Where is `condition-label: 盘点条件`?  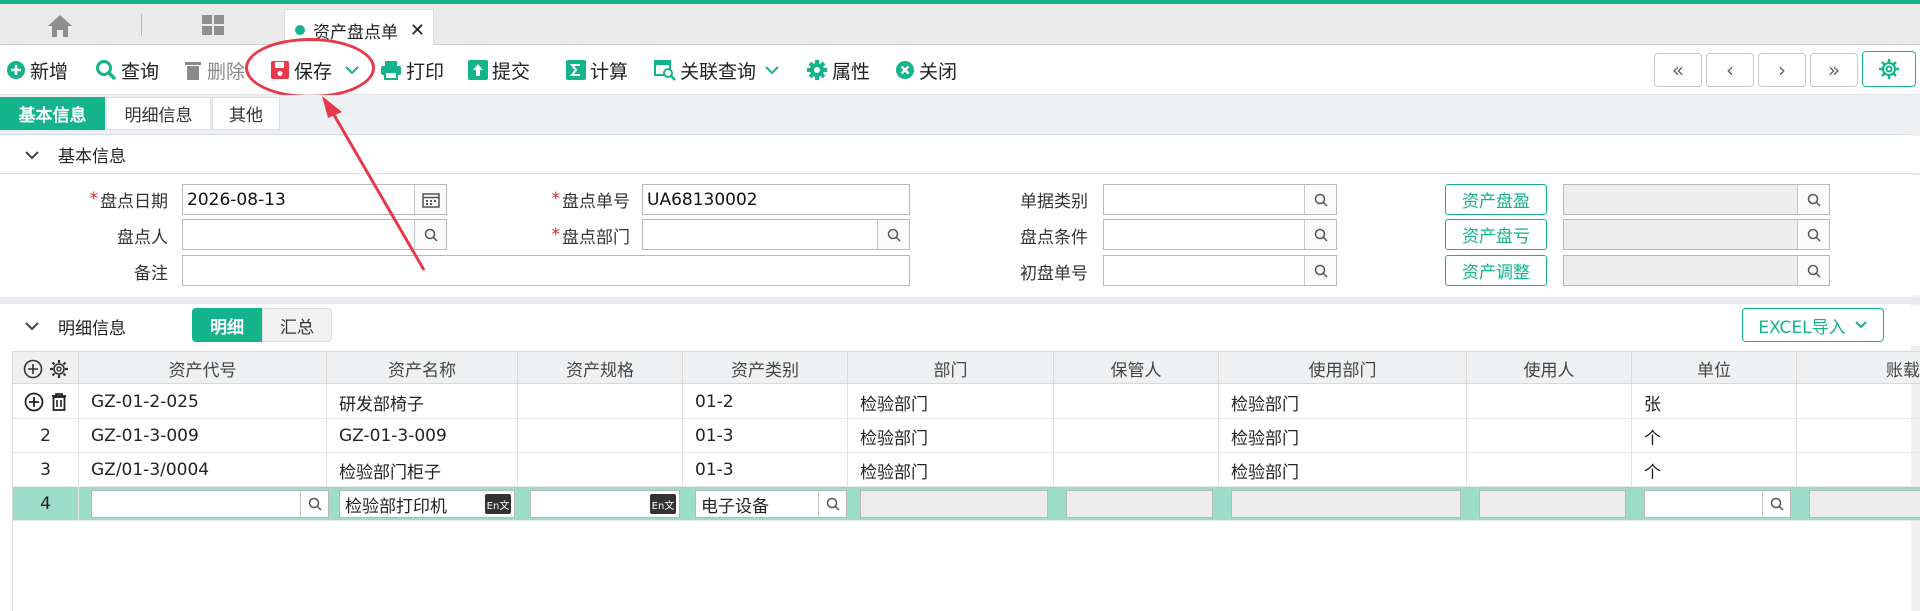 condition-label: 盘点条件 is located at coordinates (1054, 237).